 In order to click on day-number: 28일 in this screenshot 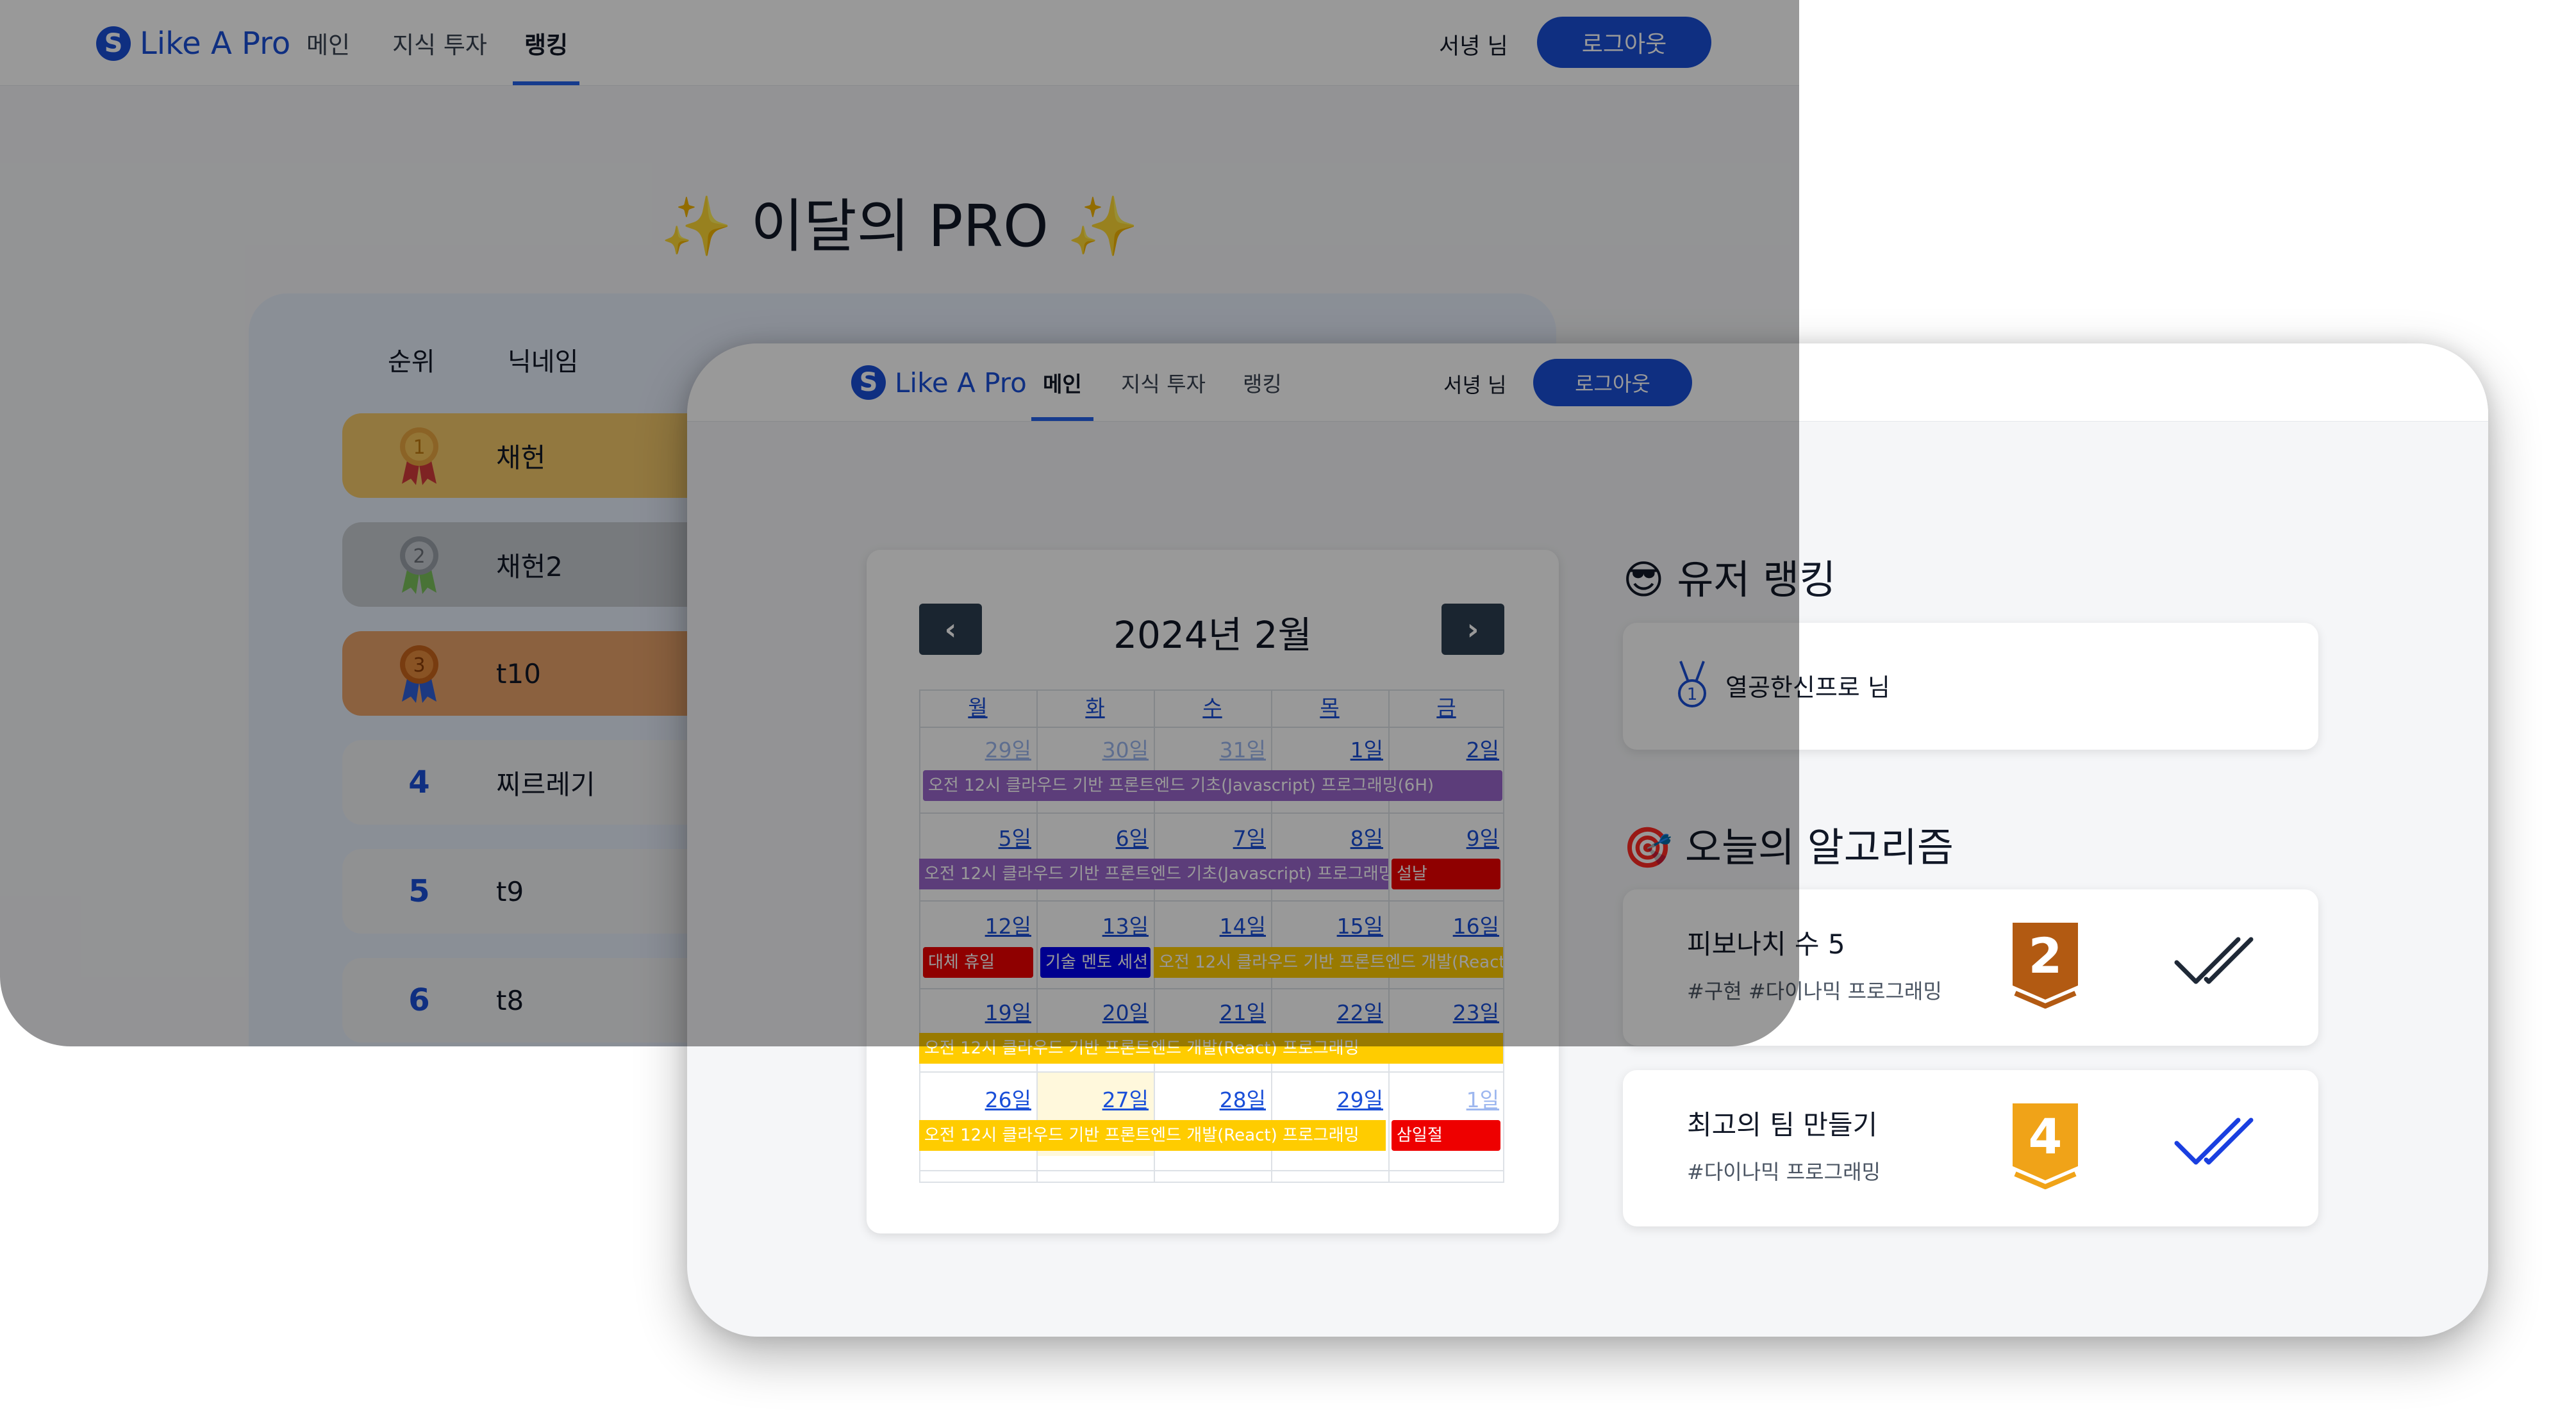, I will do `click(1210, 1098)`.